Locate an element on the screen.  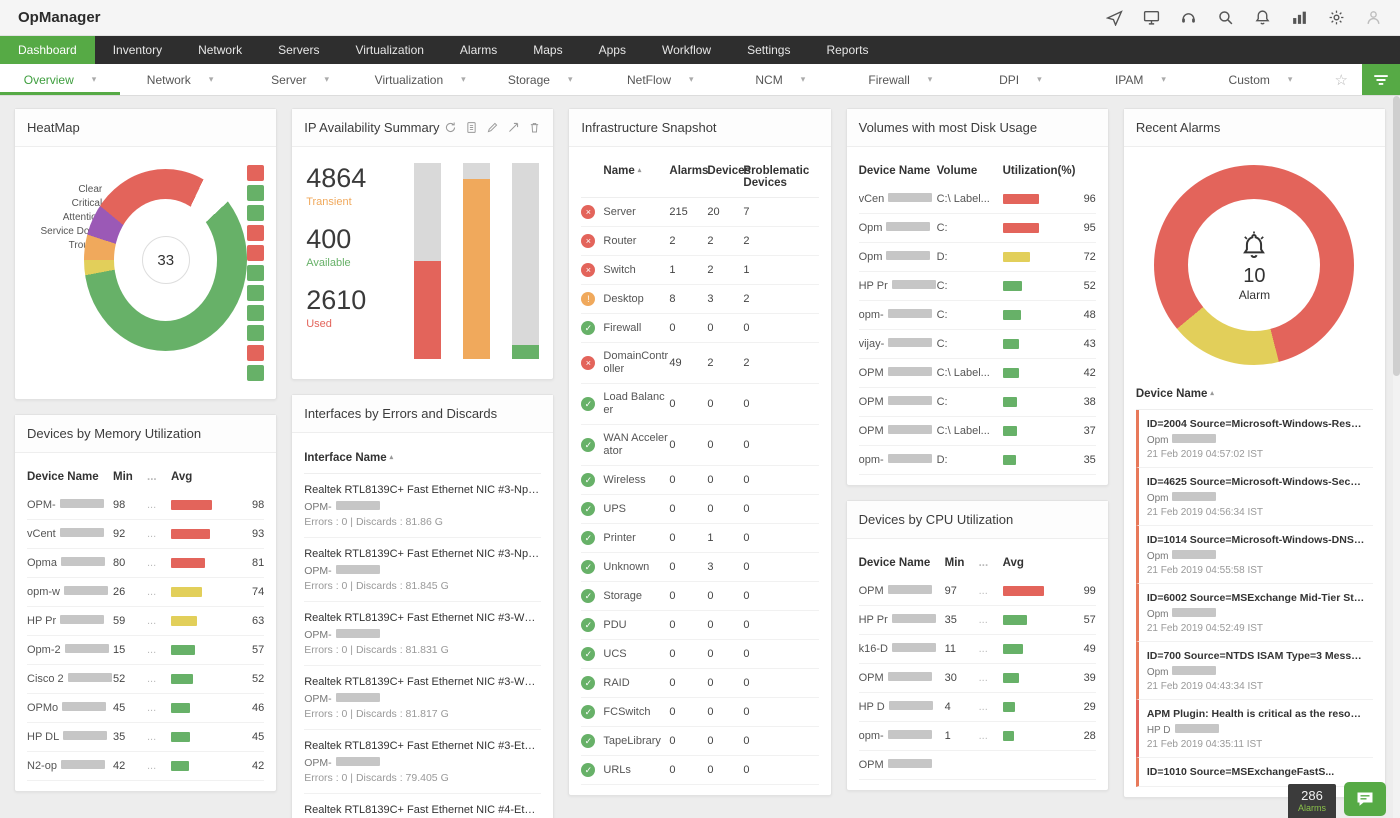
table-row: opm- C: 48 is located at coordinates (977, 315).